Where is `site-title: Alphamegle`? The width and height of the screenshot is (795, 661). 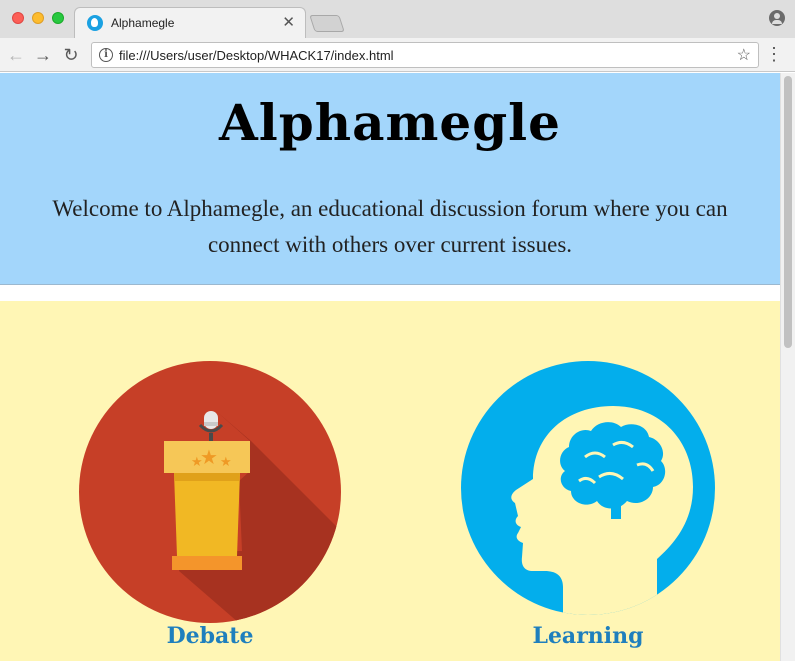
site-title: Alphamegle is located at coordinates (390, 122).